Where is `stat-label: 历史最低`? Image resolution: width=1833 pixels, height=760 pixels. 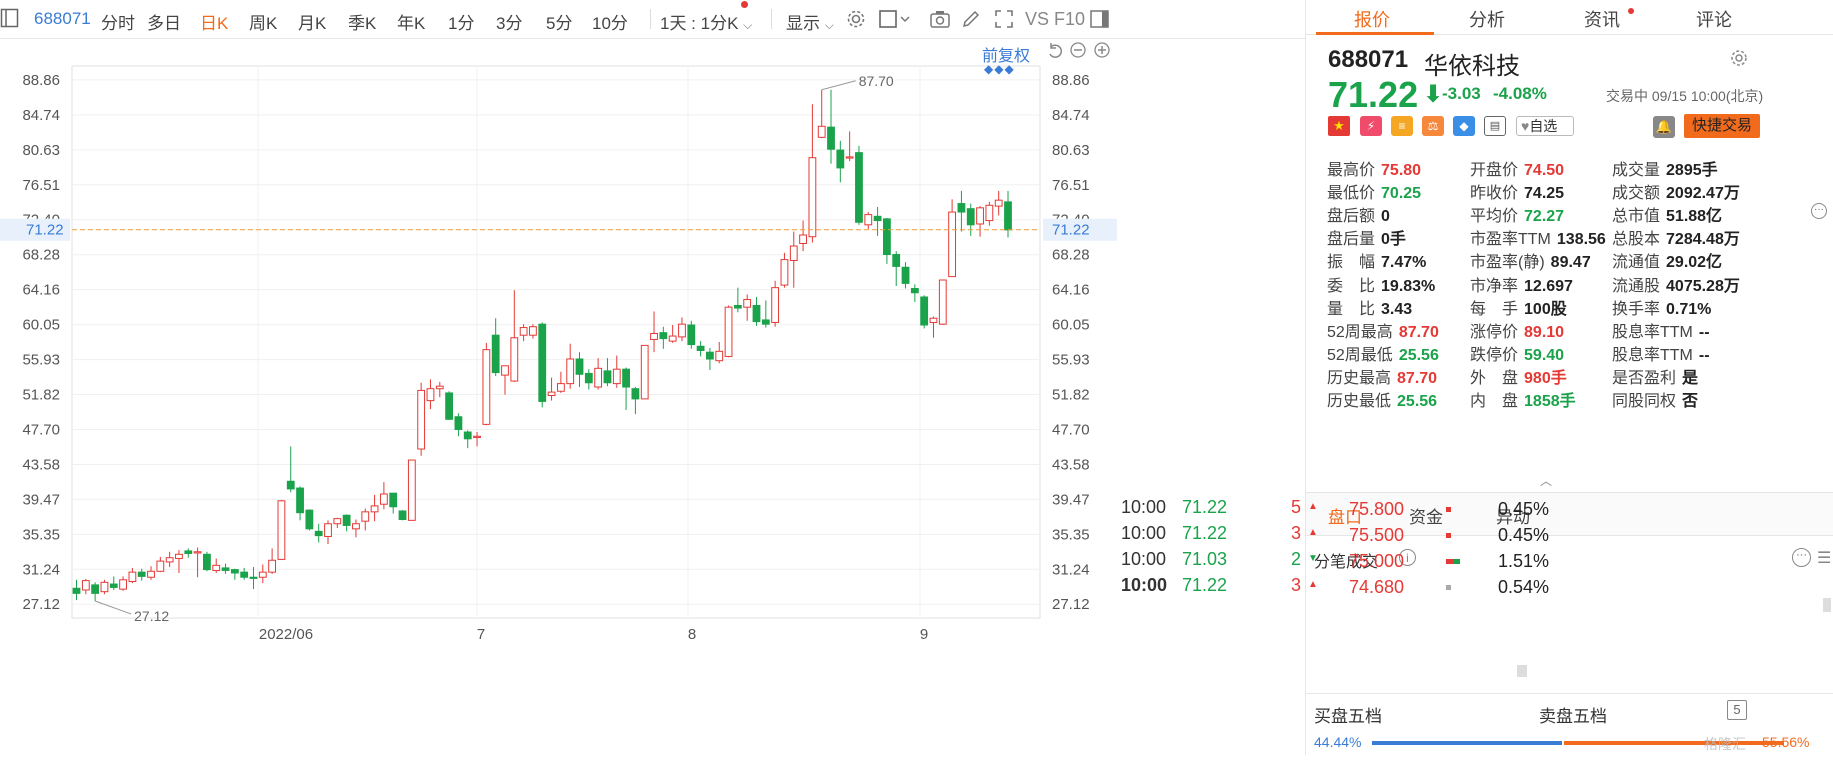
stat-label: 历史最低 is located at coordinates (1359, 401).